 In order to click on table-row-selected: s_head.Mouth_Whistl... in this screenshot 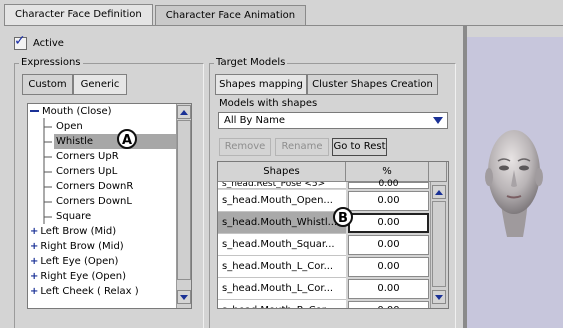, I will do `click(282, 223)`.